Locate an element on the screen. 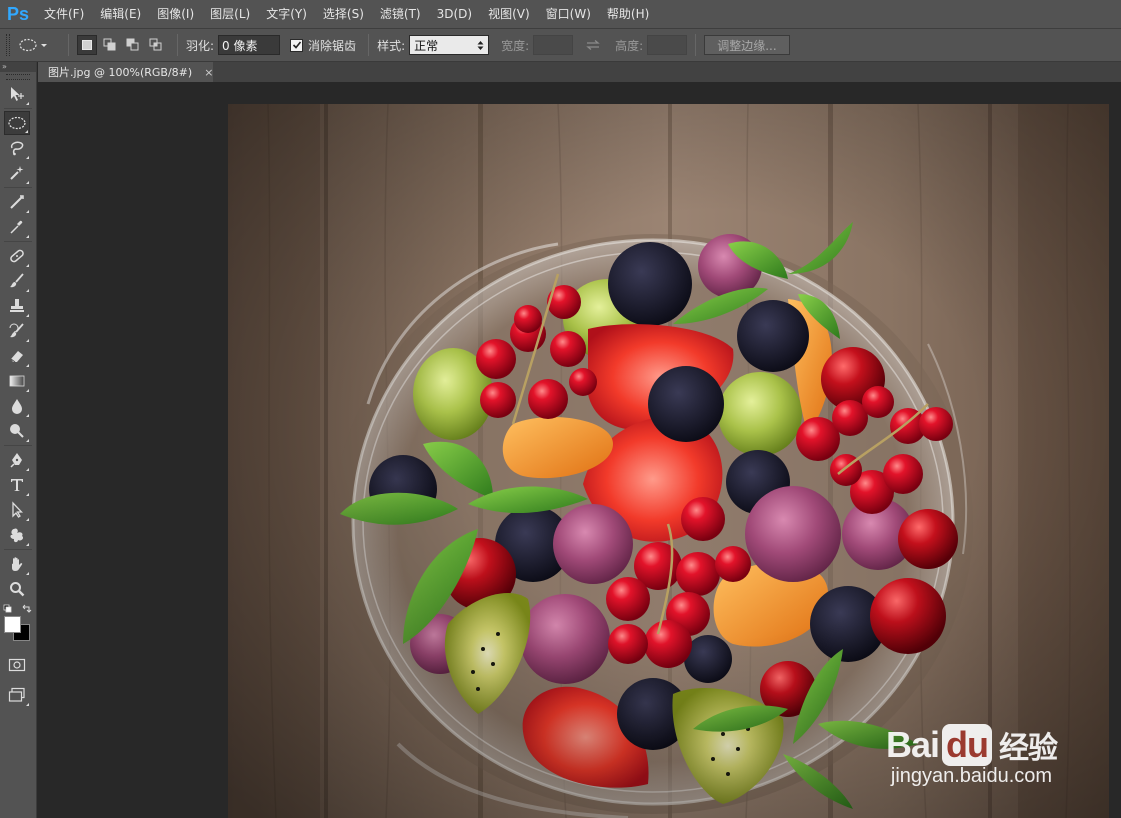  path-selection-tool-icon is located at coordinates (18, 509).